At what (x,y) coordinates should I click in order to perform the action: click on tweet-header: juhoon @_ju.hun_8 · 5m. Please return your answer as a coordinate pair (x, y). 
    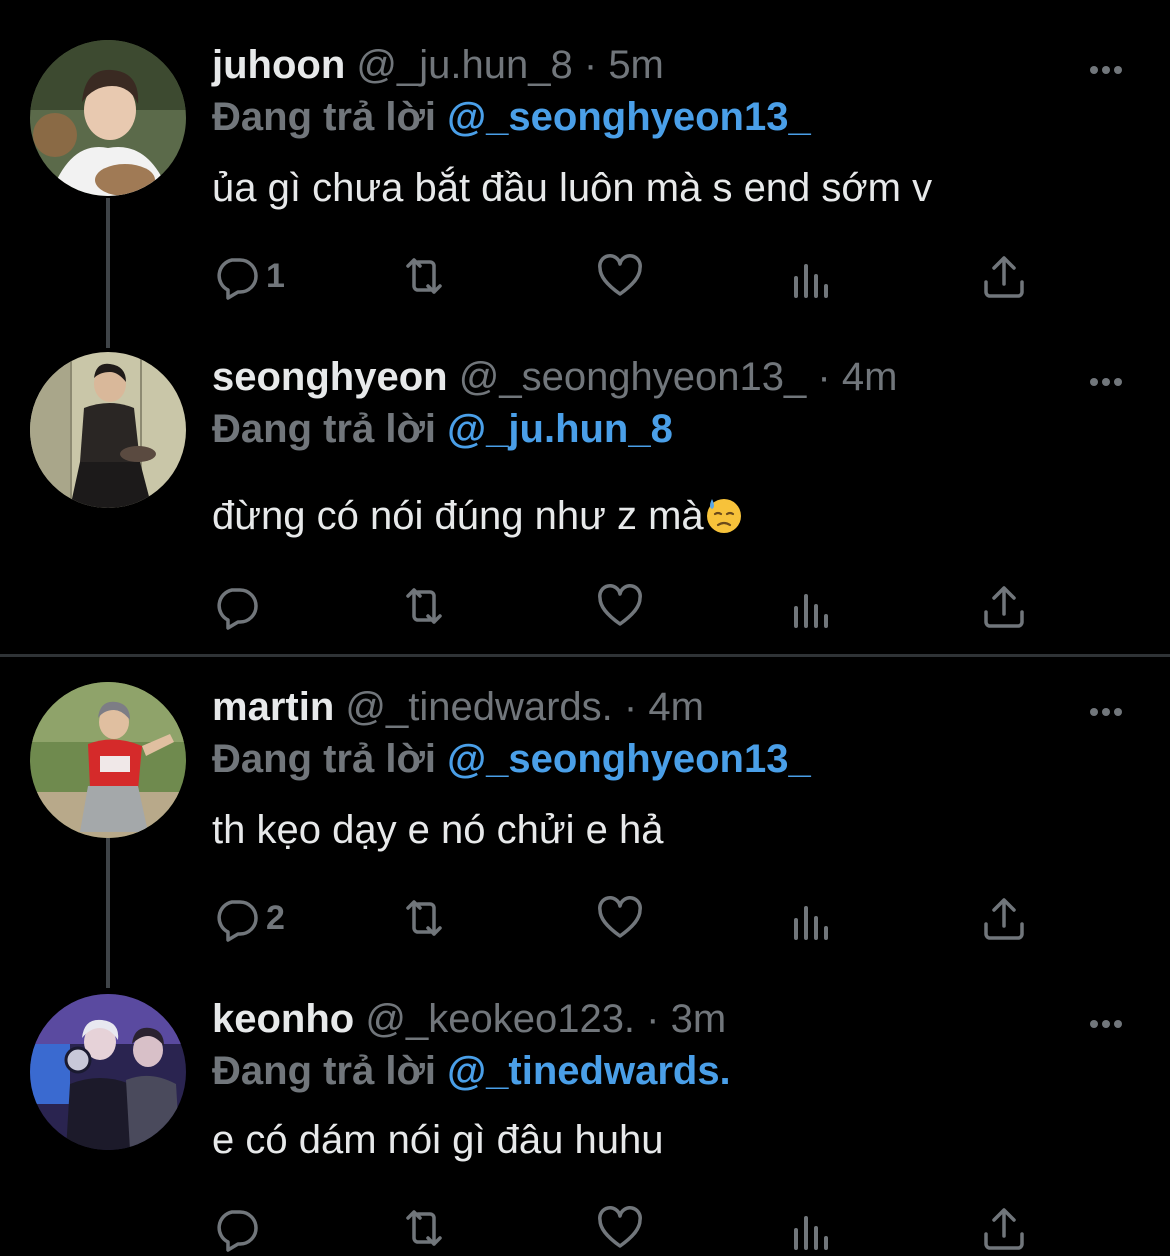
    Looking at the image, I should click on (438, 65).